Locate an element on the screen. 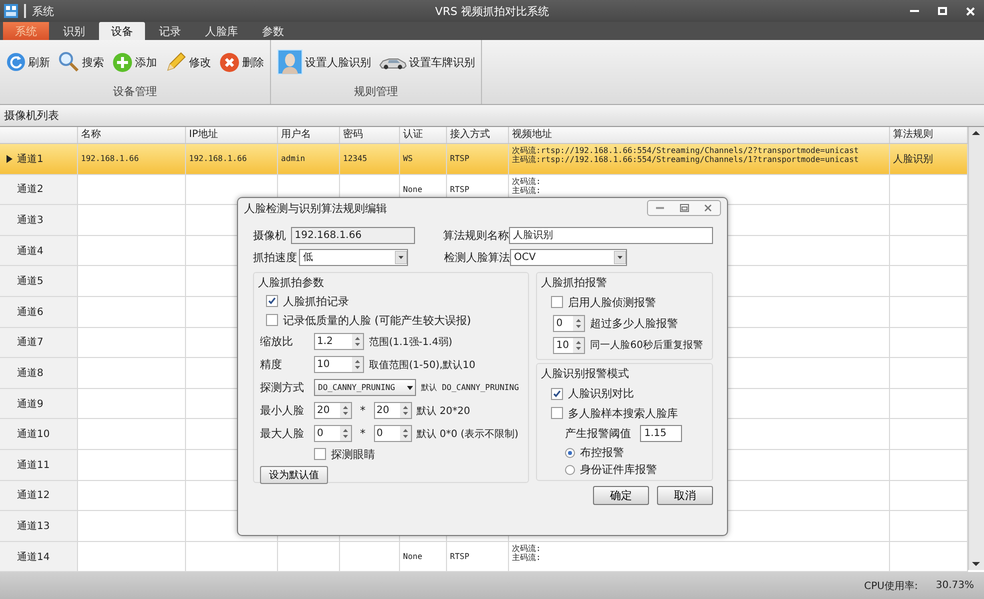 Image resolution: width=984 pixels, height=599 pixels. channel-name: 通道13 is located at coordinates (33, 526).